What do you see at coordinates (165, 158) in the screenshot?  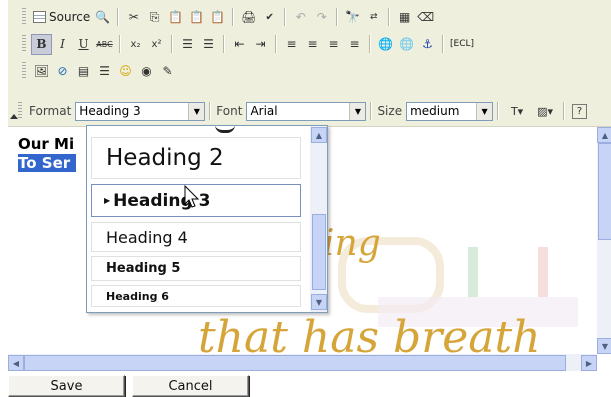 I see `option-label: Heading 2` at bounding box center [165, 158].